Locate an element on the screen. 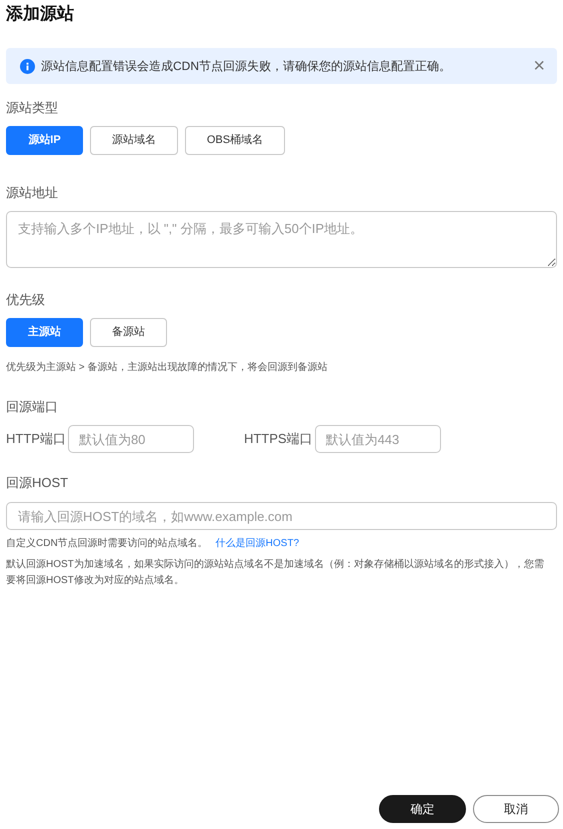  option-button: 备源站 is located at coordinates (128, 332).